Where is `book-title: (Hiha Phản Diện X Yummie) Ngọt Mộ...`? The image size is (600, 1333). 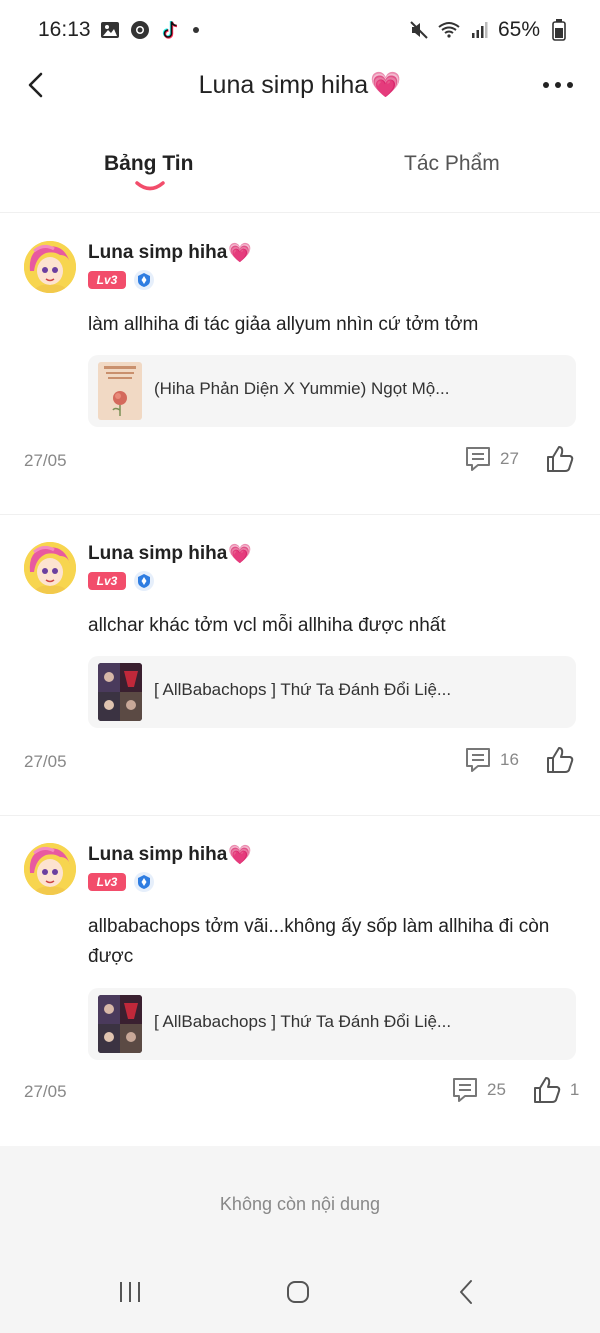
book-title: (Hiha Phản Diện X Yummie) Ngọt Mộ... is located at coordinates (302, 388).